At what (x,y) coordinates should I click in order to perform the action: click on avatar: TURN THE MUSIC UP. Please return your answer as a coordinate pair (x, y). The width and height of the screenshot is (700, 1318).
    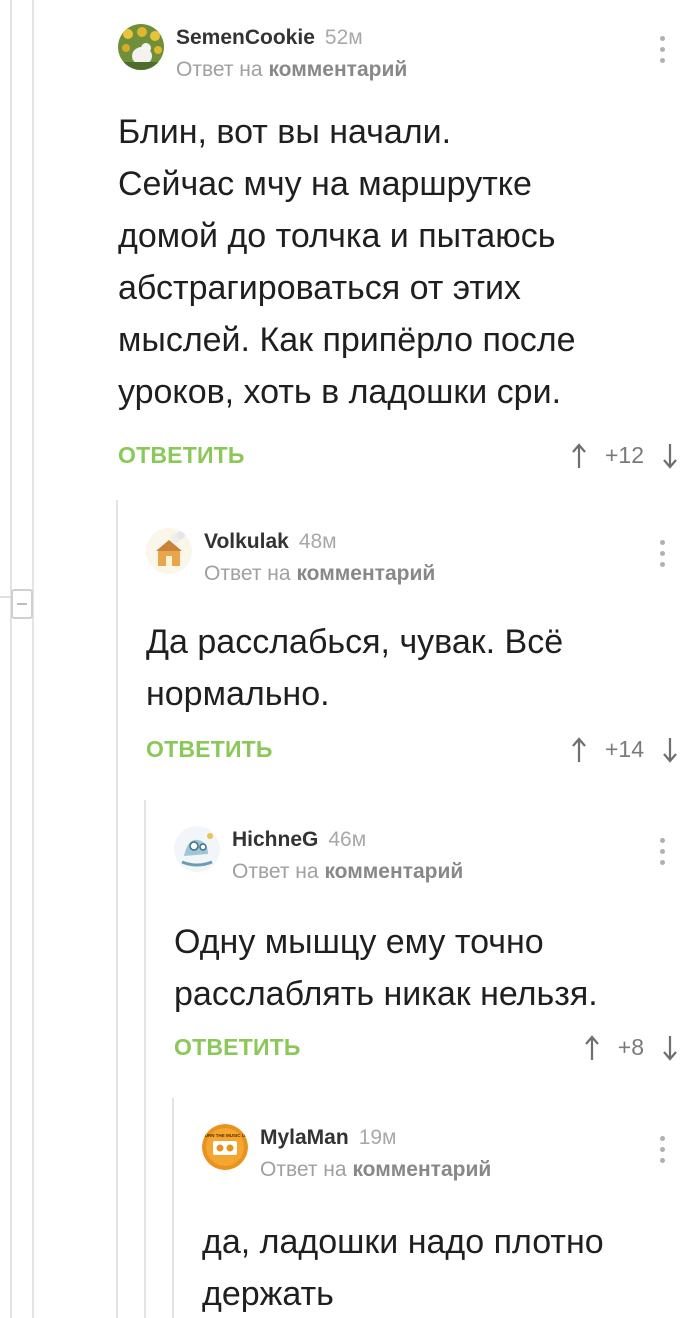
    Looking at the image, I should click on (225, 1147).